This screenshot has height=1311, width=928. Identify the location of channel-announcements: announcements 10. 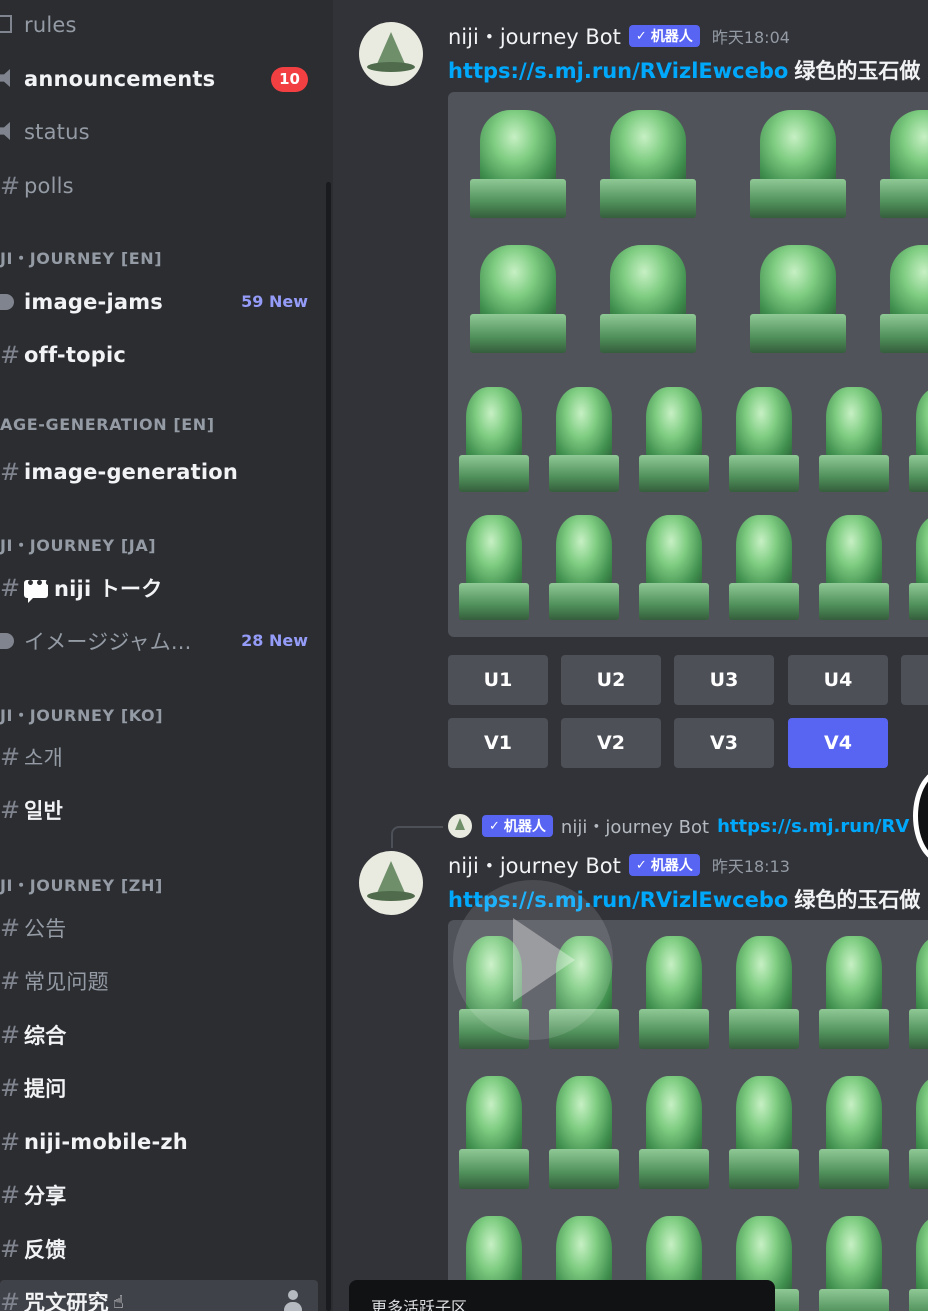
(159, 79).